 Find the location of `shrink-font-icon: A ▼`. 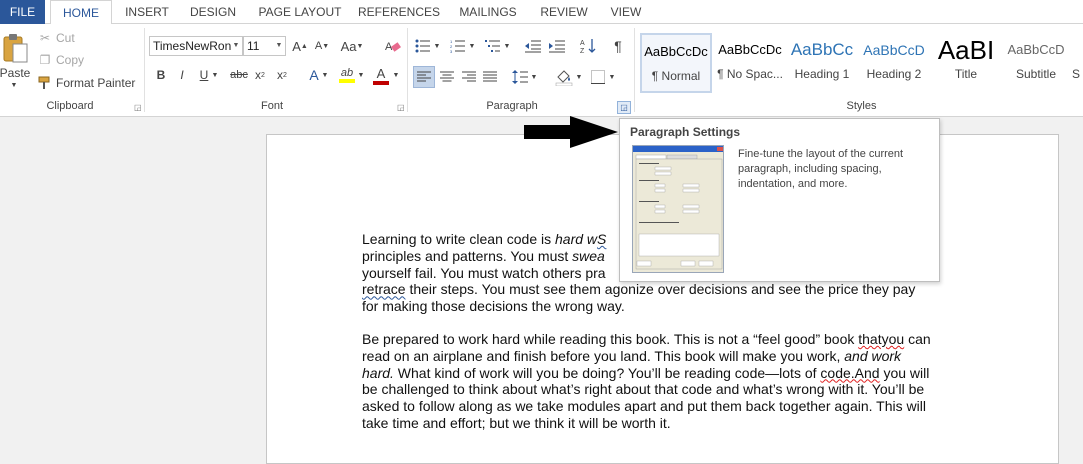

shrink-font-icon: A ▼ is located at coordinates (322, 46).